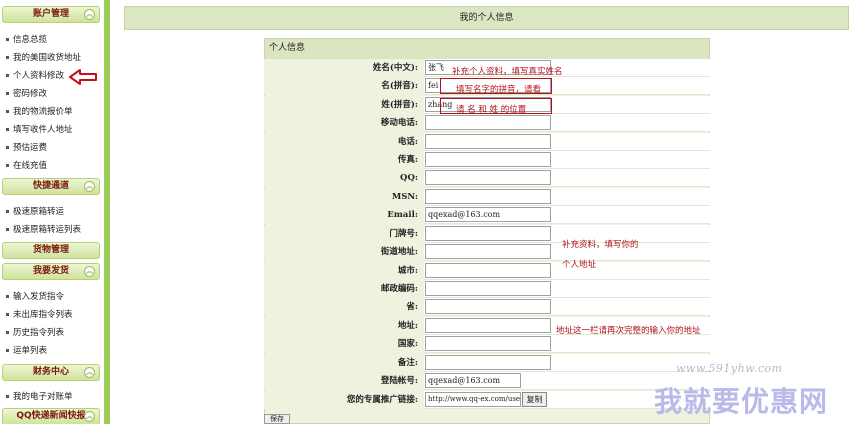 The width and height of the screenshot is (852, 424). I want to click on field-label: 门牌号:, so click(343, 234).